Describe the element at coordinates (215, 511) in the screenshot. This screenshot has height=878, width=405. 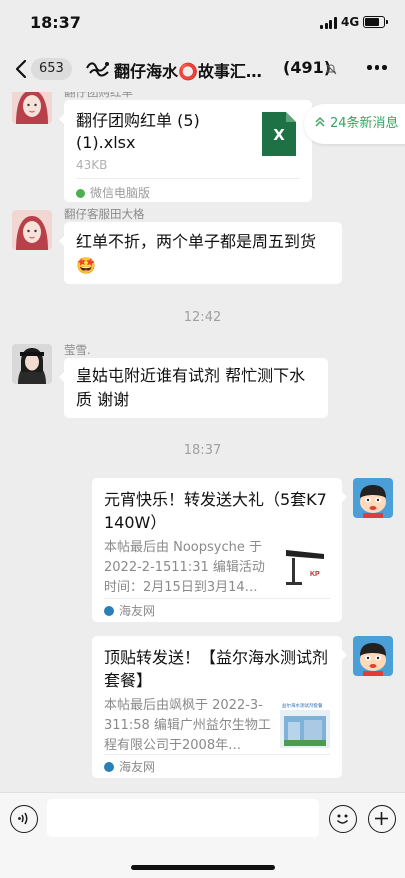
I see `card-title: 元宵快乐！转发送大礼（5套K7 140W）` at that location.